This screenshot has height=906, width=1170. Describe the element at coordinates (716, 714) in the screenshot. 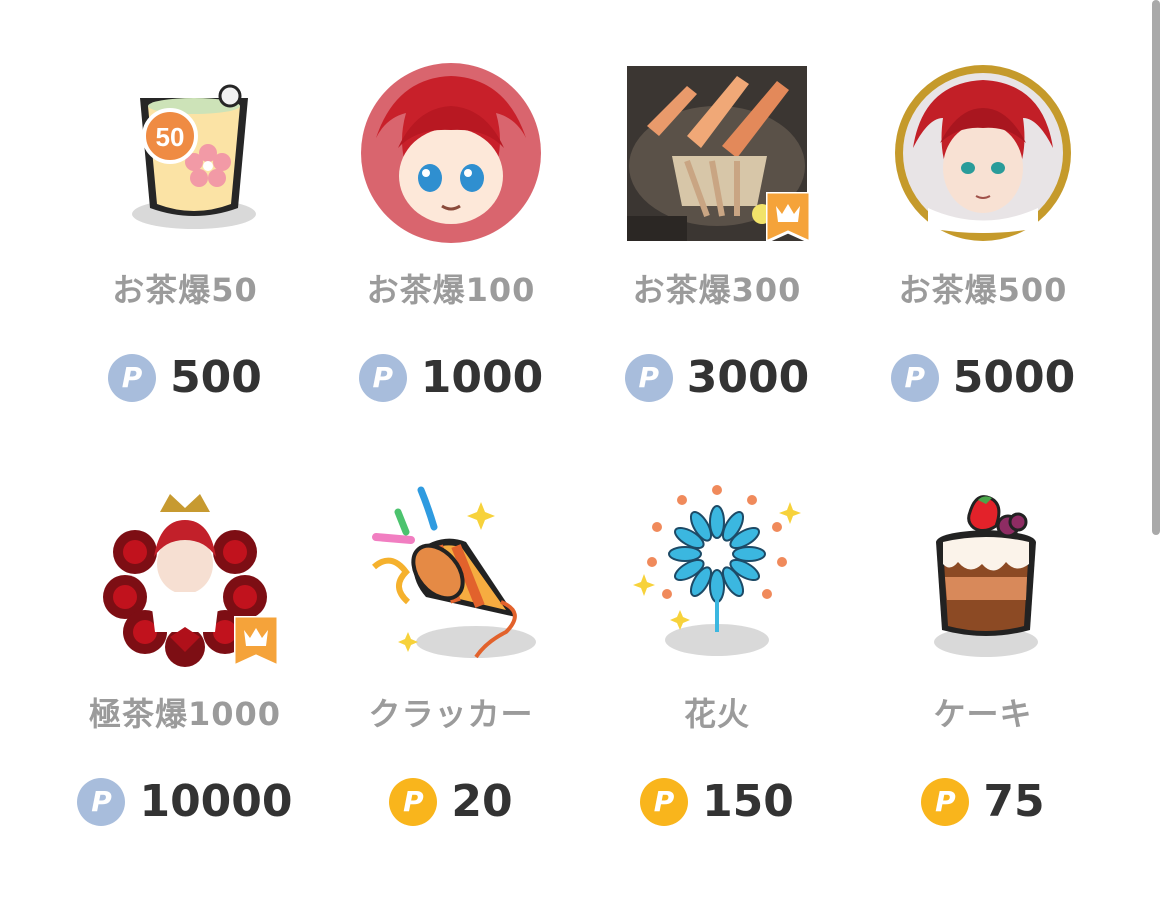

I see `gift-name: 花火` at that location.